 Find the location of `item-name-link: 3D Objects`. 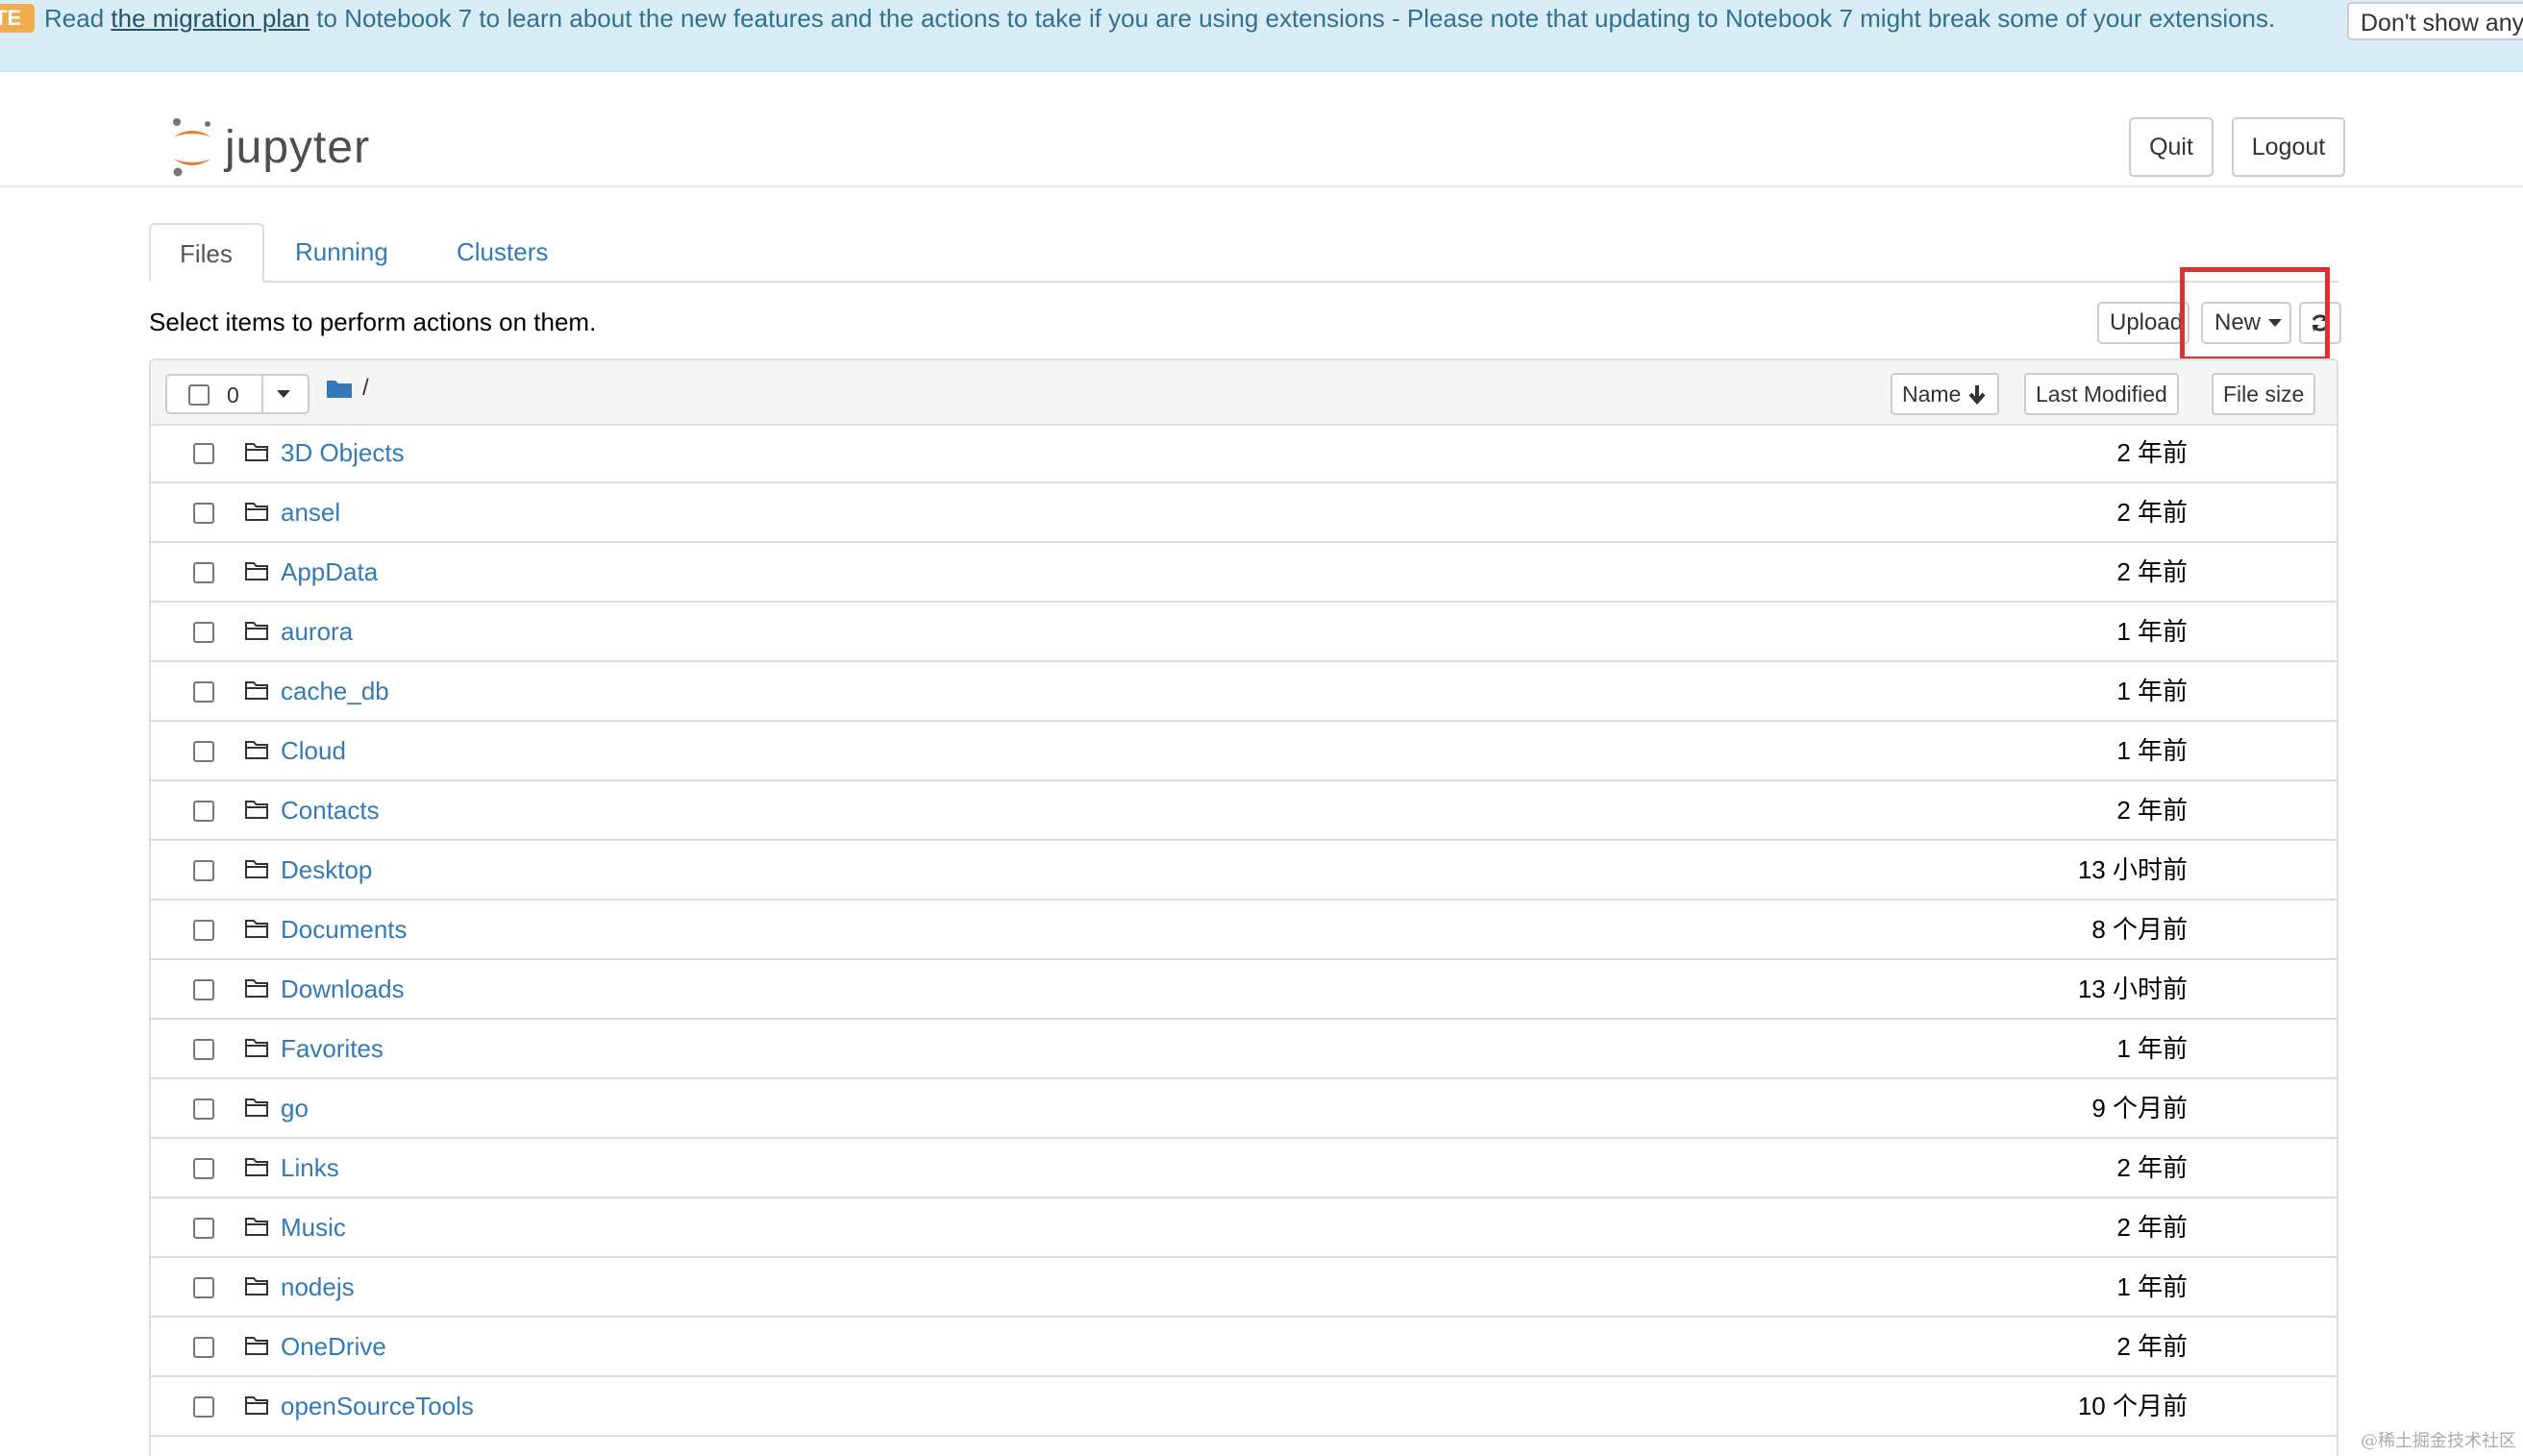

item-name-link: 3D Objects is located at coordinates (343, 453).